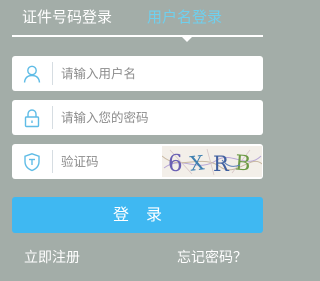 The image size is (320, 281). What do you see at coordinates (32, 117) in the screenshot?
I see `lock-icon` at bounding box center [32, 117].